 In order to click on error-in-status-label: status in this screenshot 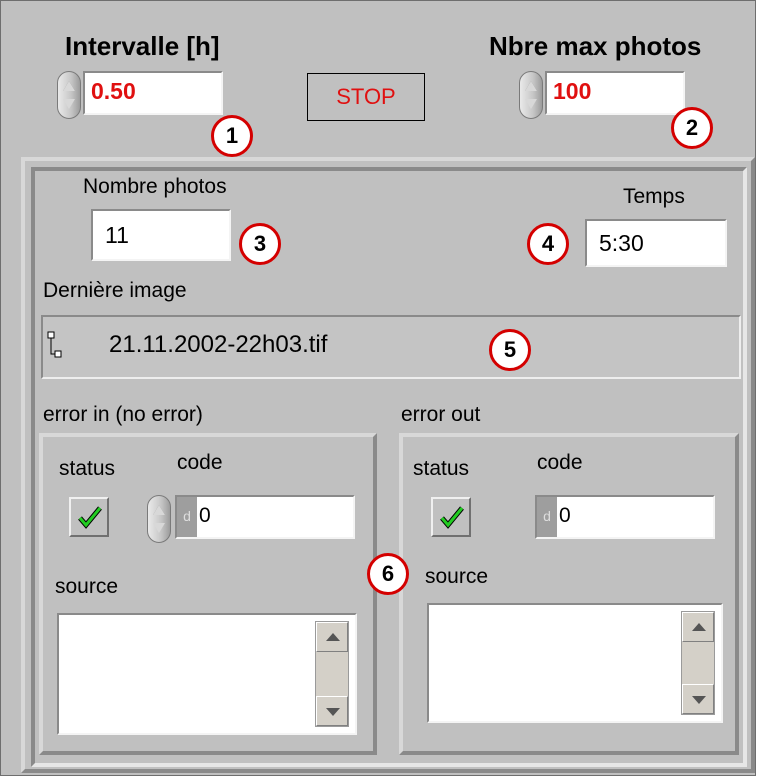, I will do `click(87, 468)`.